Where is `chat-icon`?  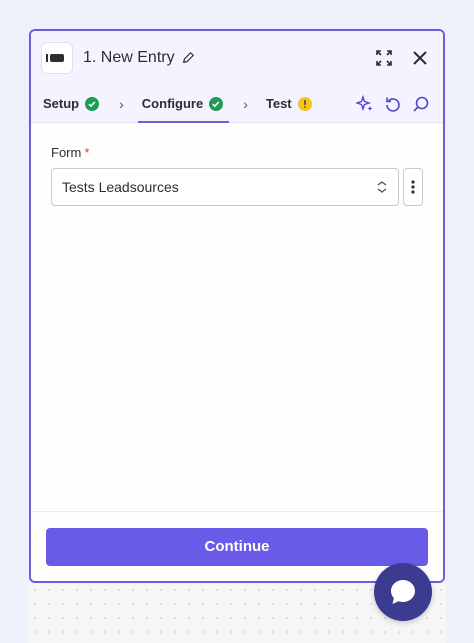
chat-icon is located at coordinates (403, 592).